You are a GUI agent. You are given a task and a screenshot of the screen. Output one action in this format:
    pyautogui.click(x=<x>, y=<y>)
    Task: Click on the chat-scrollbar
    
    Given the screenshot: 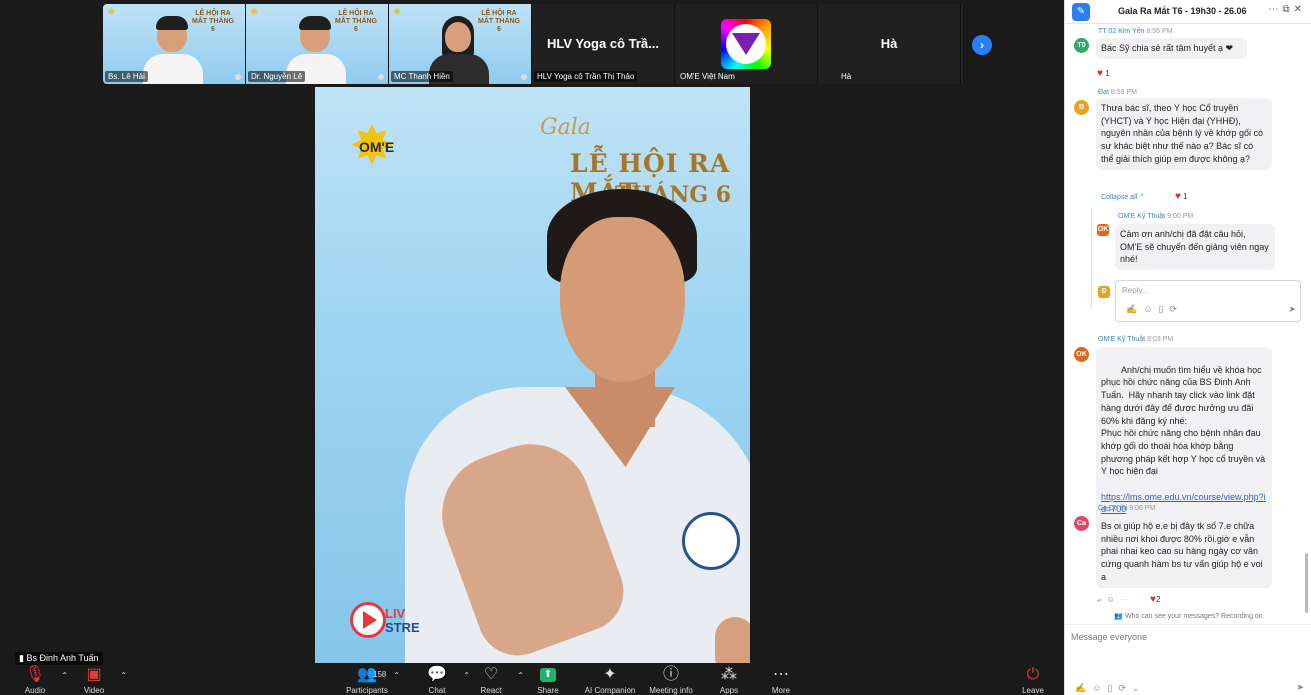 What is the action you would take?
    pyautogui.click(x=1306, y=583)
    